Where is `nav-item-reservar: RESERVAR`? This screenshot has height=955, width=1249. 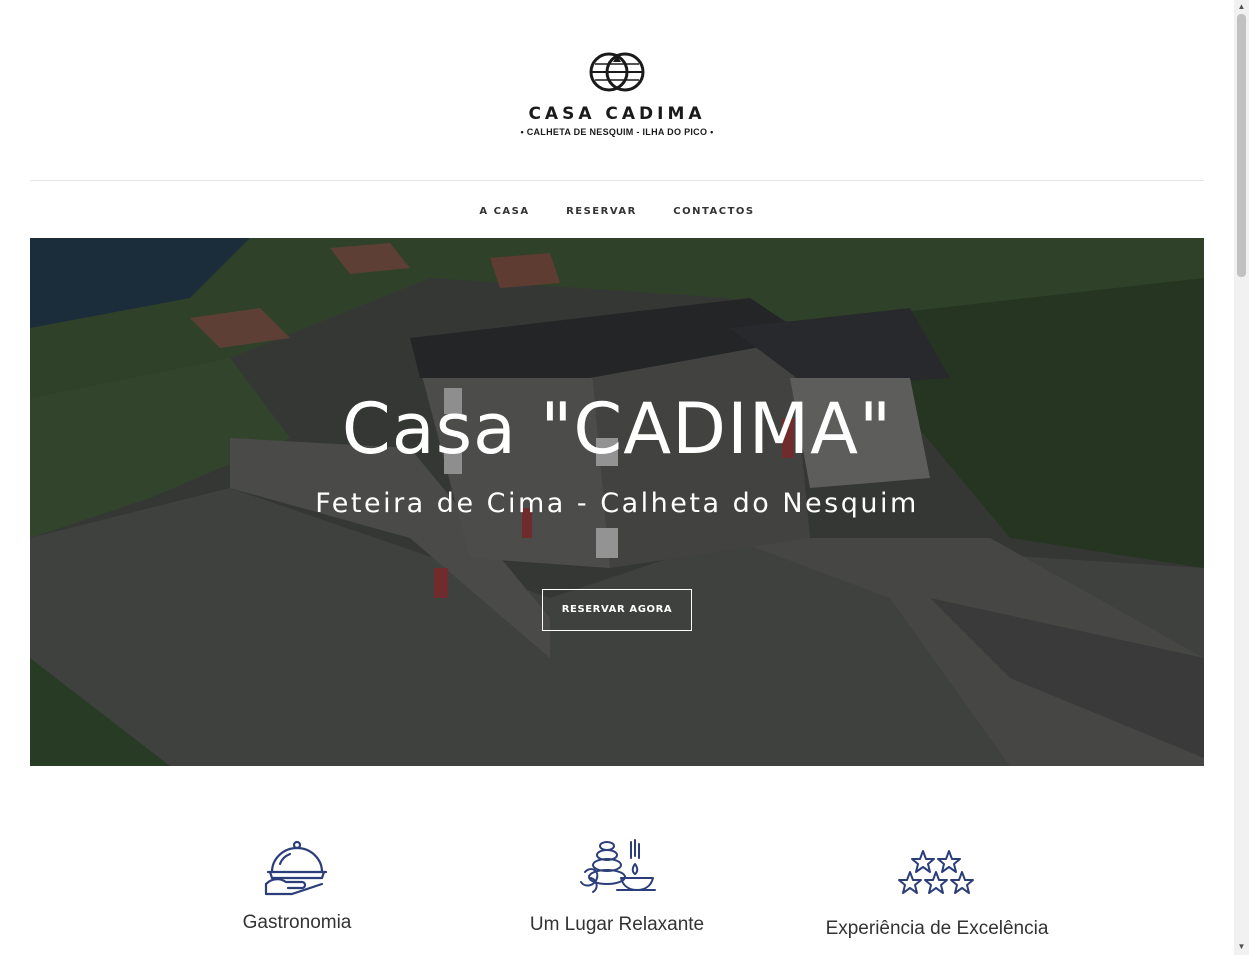 nav-item-reservar: RESERVAR is located at coordinates (601, 211).